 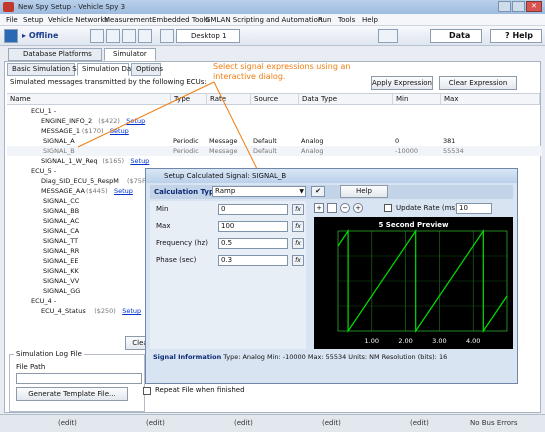 What do you see at coordinates (318, 191) in the screenshot?
I see `ok-icon: ✔` at bounding box center [318, 191].